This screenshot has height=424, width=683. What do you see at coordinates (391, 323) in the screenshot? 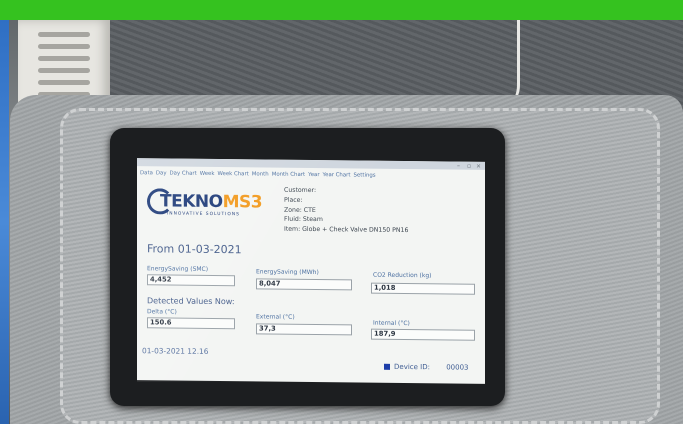
I see `internal-label: Internal (°C)` at bounding box center [391, 323].